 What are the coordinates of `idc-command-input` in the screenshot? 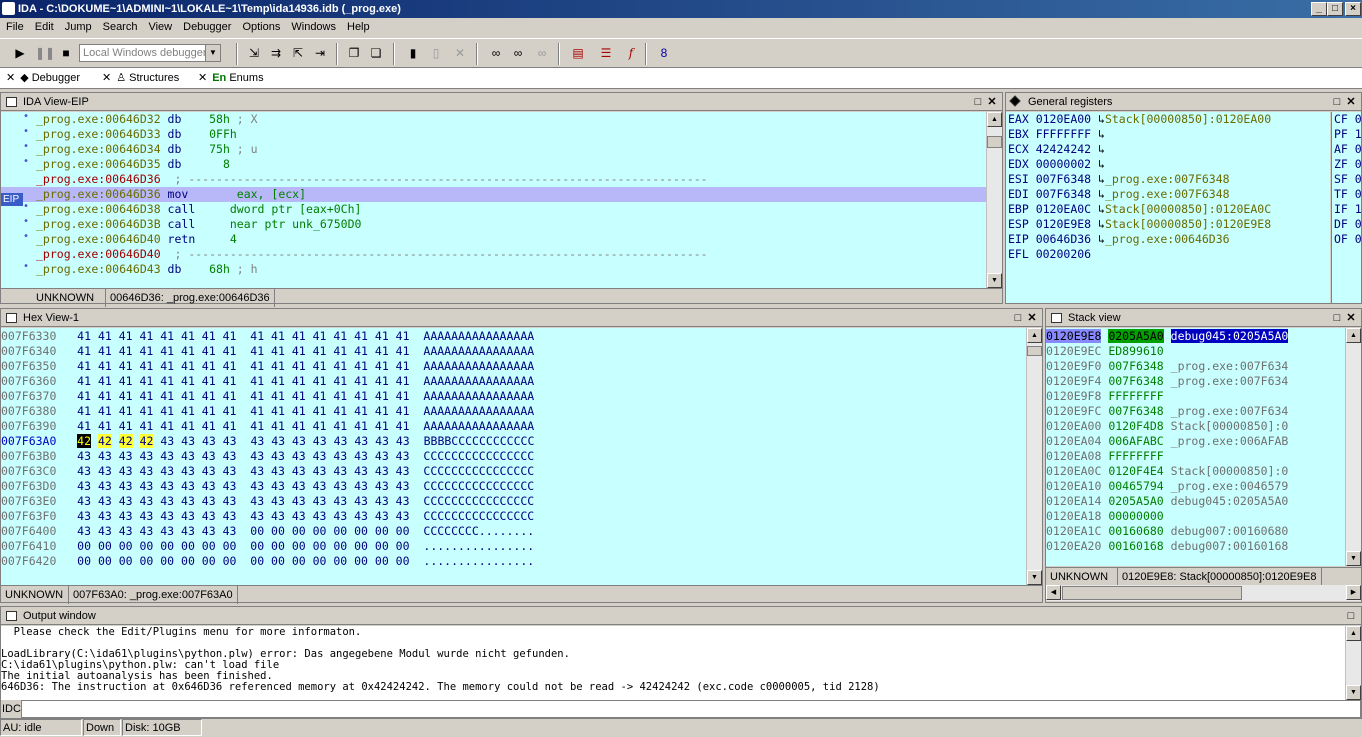 It's located at (691, 709).